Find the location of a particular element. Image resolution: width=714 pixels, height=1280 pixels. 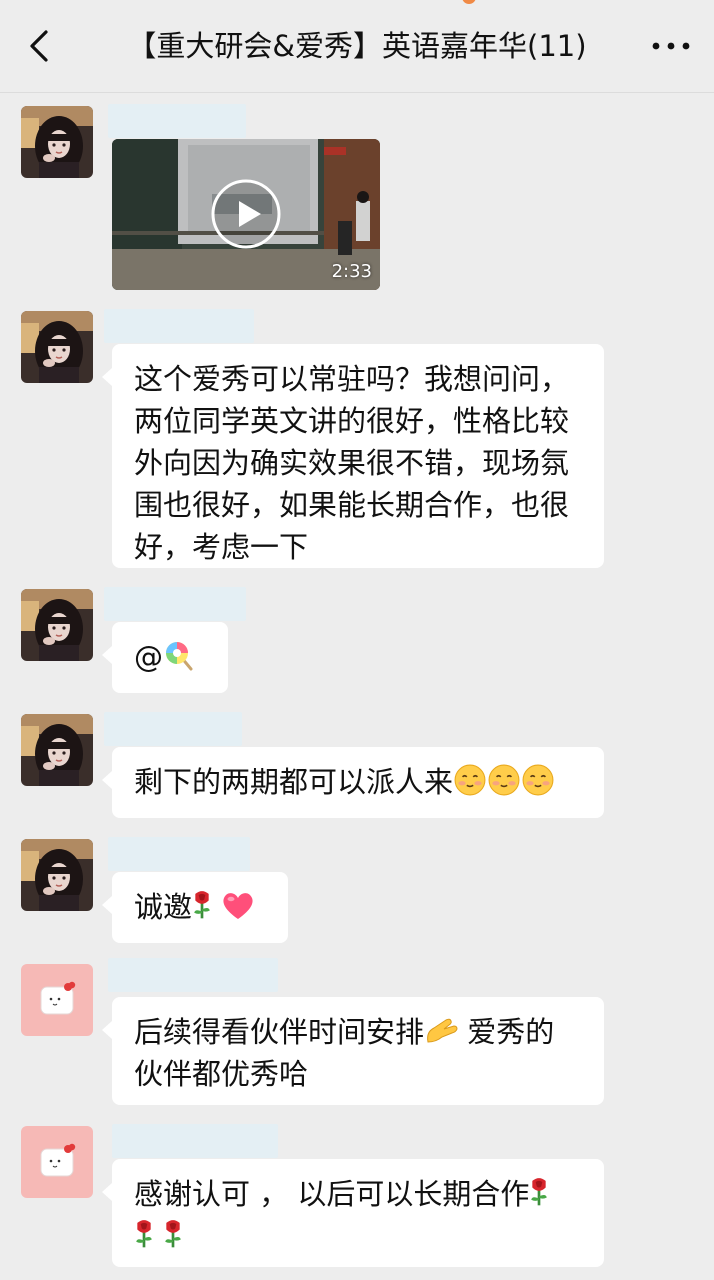

message-bubble: 感谢认可 ， 以后可以长期合作 is located at coordinates (353, 1213).